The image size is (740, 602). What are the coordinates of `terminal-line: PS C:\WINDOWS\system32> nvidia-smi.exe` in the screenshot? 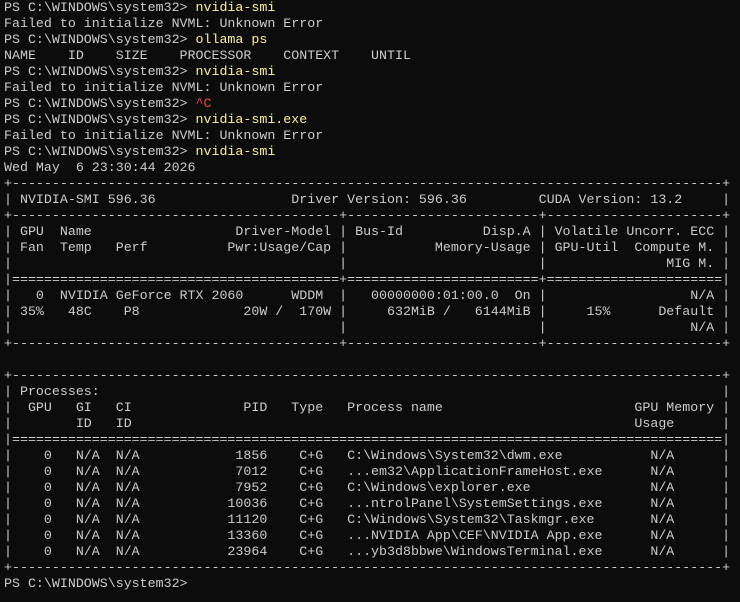 It's located at (372, 120).